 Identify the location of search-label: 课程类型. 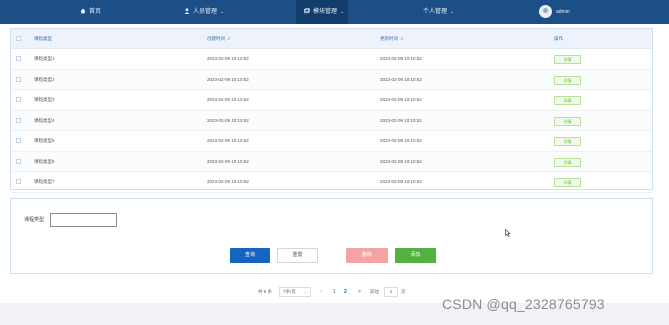
(34, 220).